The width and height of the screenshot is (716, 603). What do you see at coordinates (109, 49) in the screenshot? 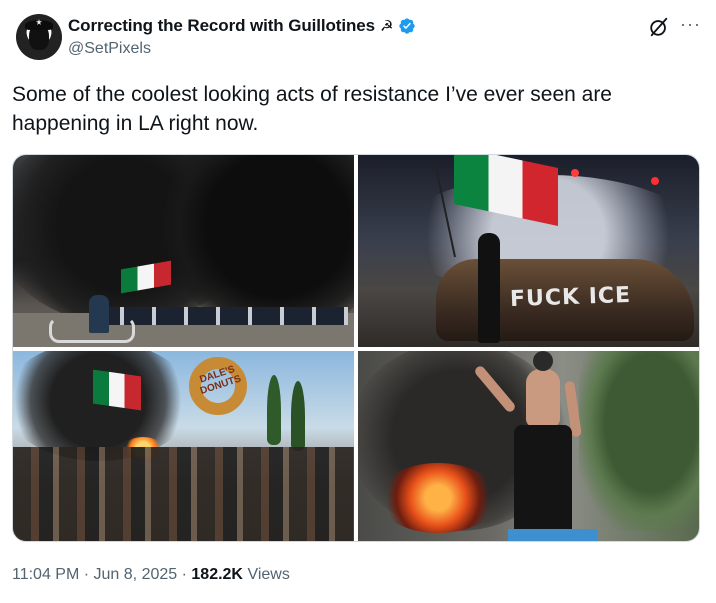
I see `author-handle: @SetPixels` at bounding box center [109, 49].